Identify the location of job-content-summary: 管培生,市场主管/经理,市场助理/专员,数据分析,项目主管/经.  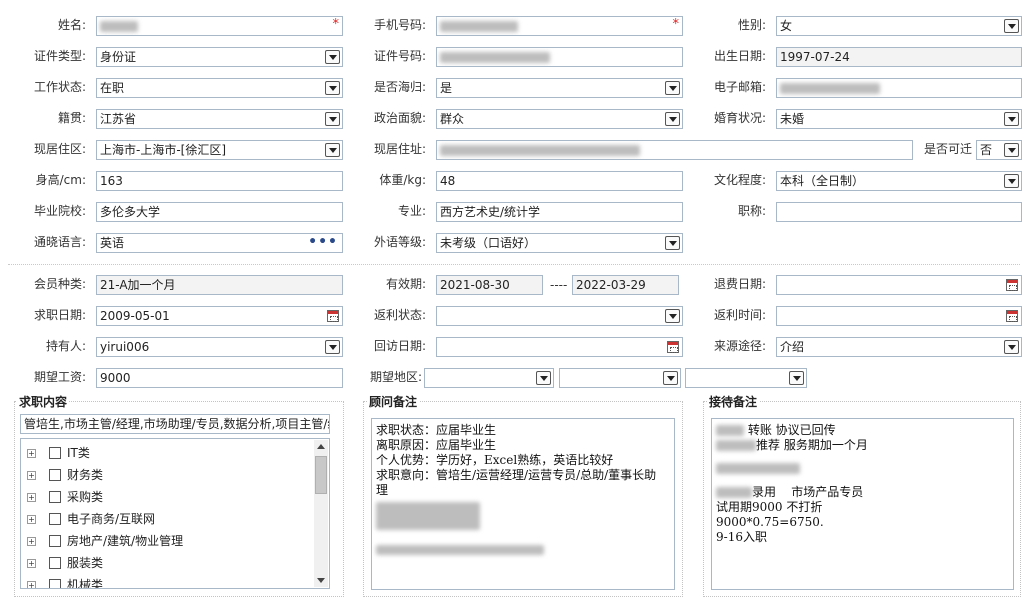
(175, 424).